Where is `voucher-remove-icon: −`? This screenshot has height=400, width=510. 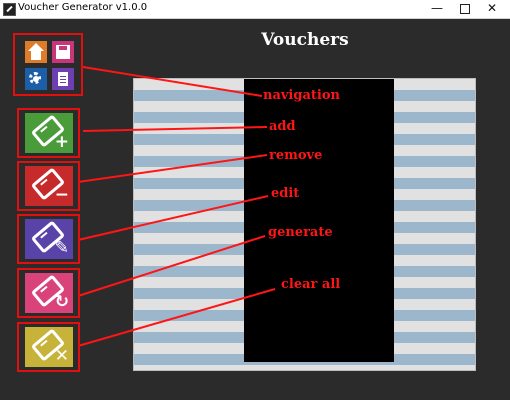
voucher-remove-icon: − is located at coordinates (49, 186).